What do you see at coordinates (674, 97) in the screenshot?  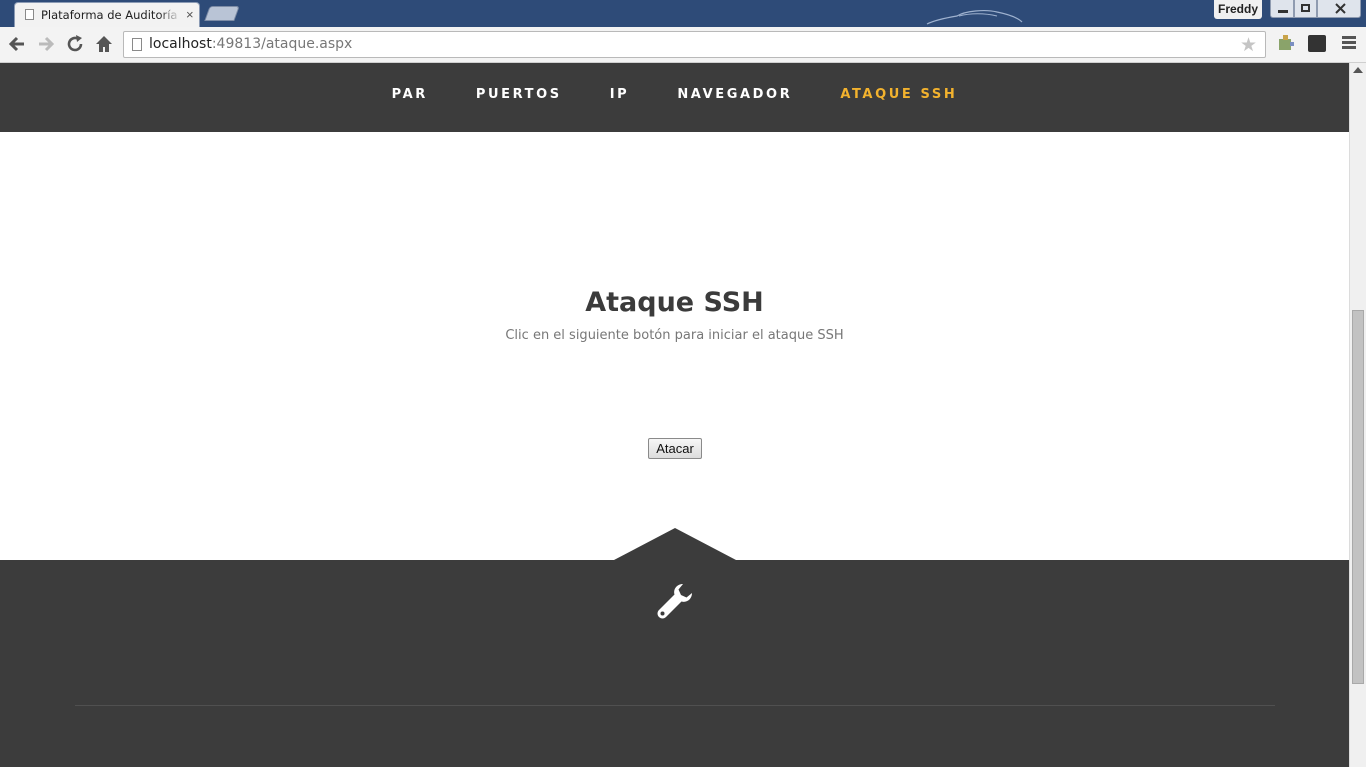 I see `site-nav: PAR PUERTOS IP NAVEGADOR ATAQUE SSH` at bounding box center [674, 97].